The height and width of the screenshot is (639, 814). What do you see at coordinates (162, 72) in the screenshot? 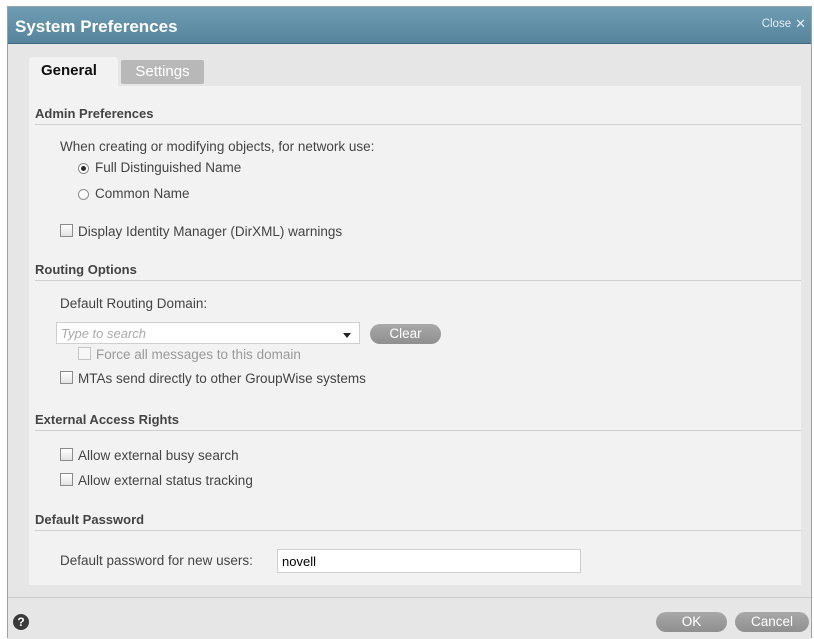
I see `tab-settings: Settings` at bounding box center [162, 72].